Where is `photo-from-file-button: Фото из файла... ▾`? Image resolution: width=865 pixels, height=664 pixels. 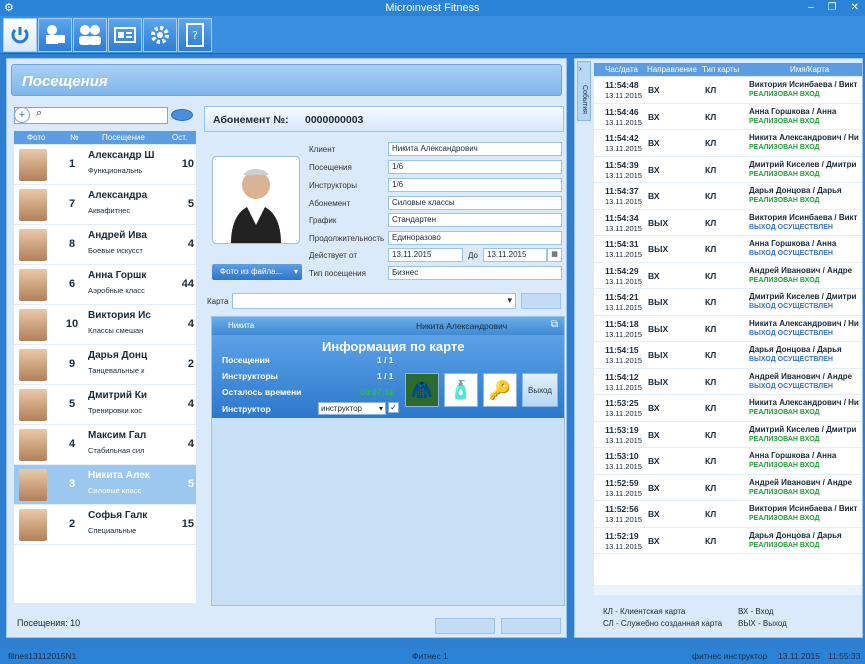
photo-from-file-button: Фото из файла... ▾ is located at coordinates (257, 272).